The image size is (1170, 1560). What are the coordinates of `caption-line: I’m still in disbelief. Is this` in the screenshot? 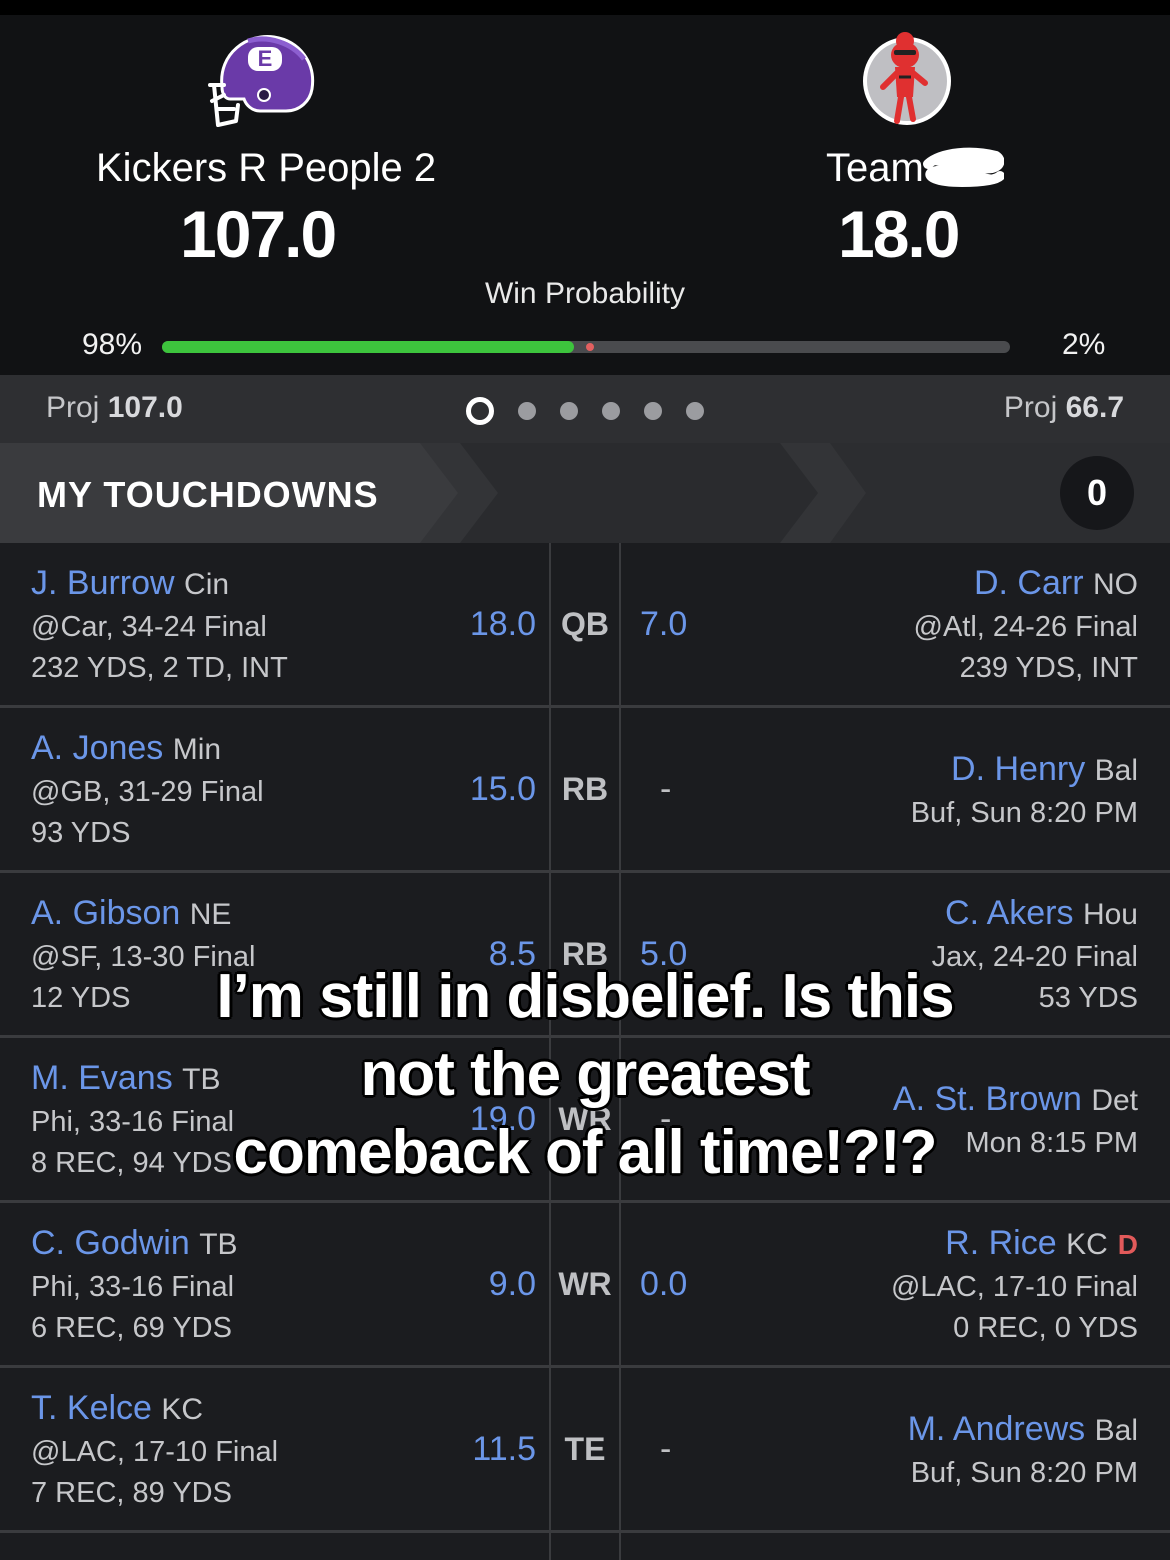 It's located at (585, 996).